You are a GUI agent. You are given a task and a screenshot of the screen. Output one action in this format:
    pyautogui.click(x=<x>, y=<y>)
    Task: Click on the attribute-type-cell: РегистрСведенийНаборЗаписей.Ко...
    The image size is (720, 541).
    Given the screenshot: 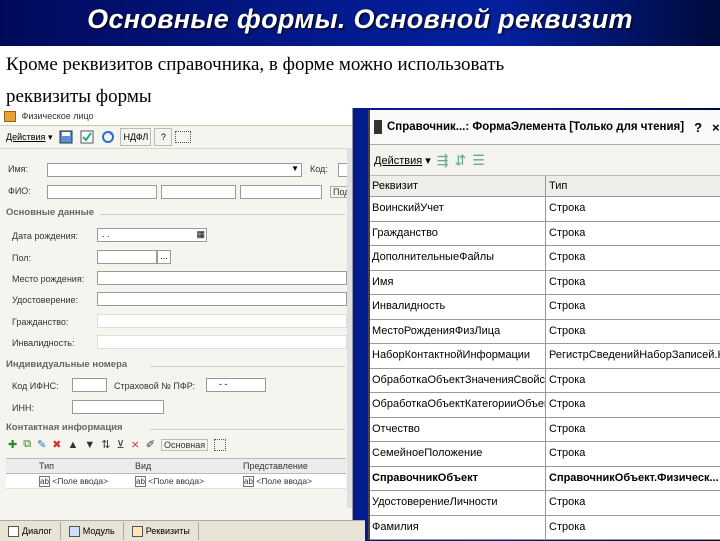 What is the action you would take?
    pyautogui.click(x=633, y=356)
    